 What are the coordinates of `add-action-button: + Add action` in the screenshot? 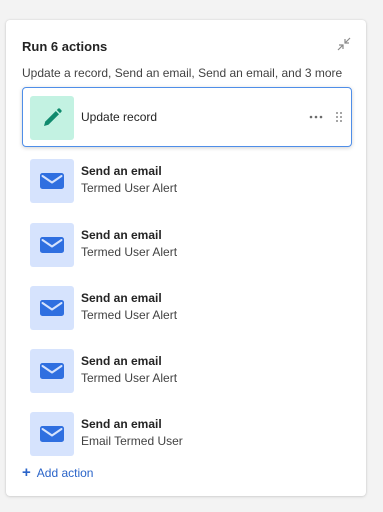 It's located at (58, 472).